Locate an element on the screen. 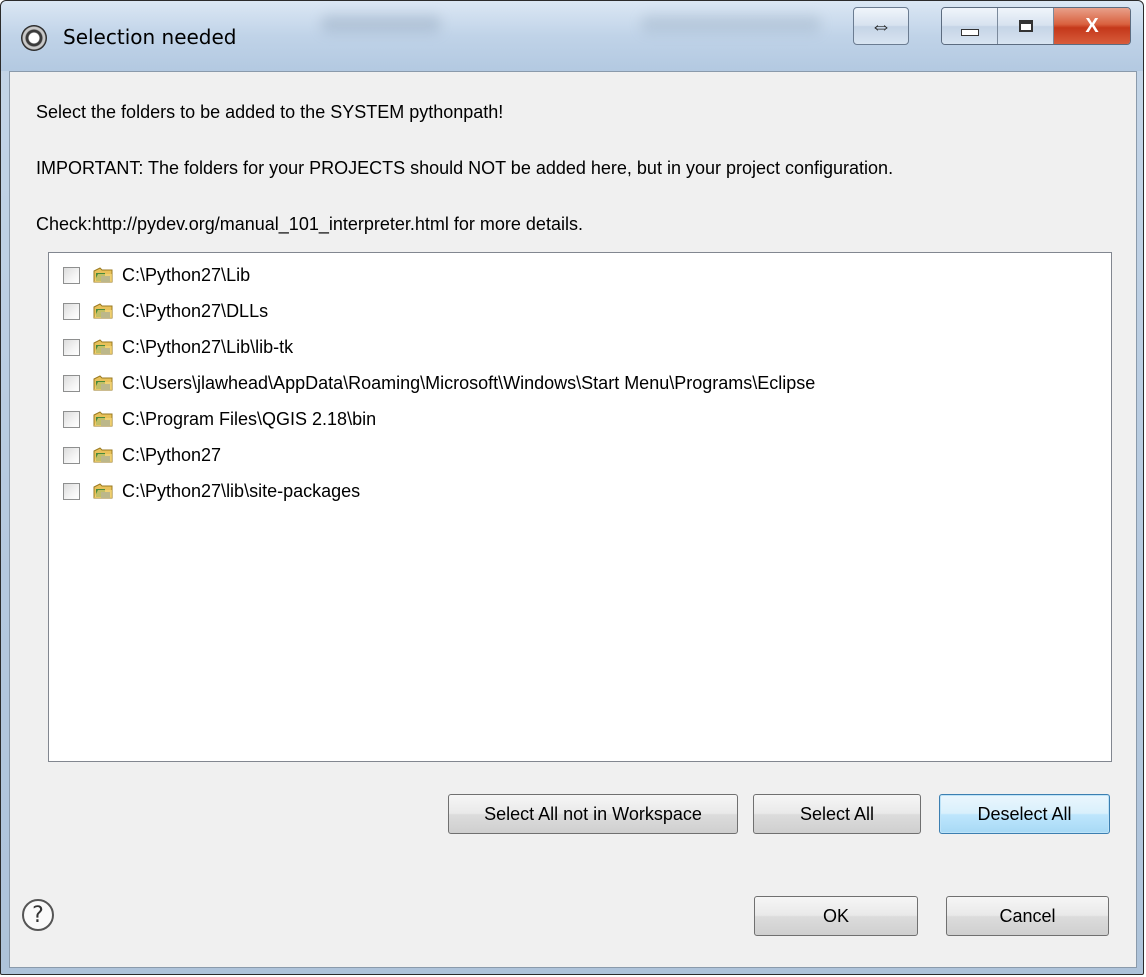  ok-button: OK is located at coordinates (836, 916).